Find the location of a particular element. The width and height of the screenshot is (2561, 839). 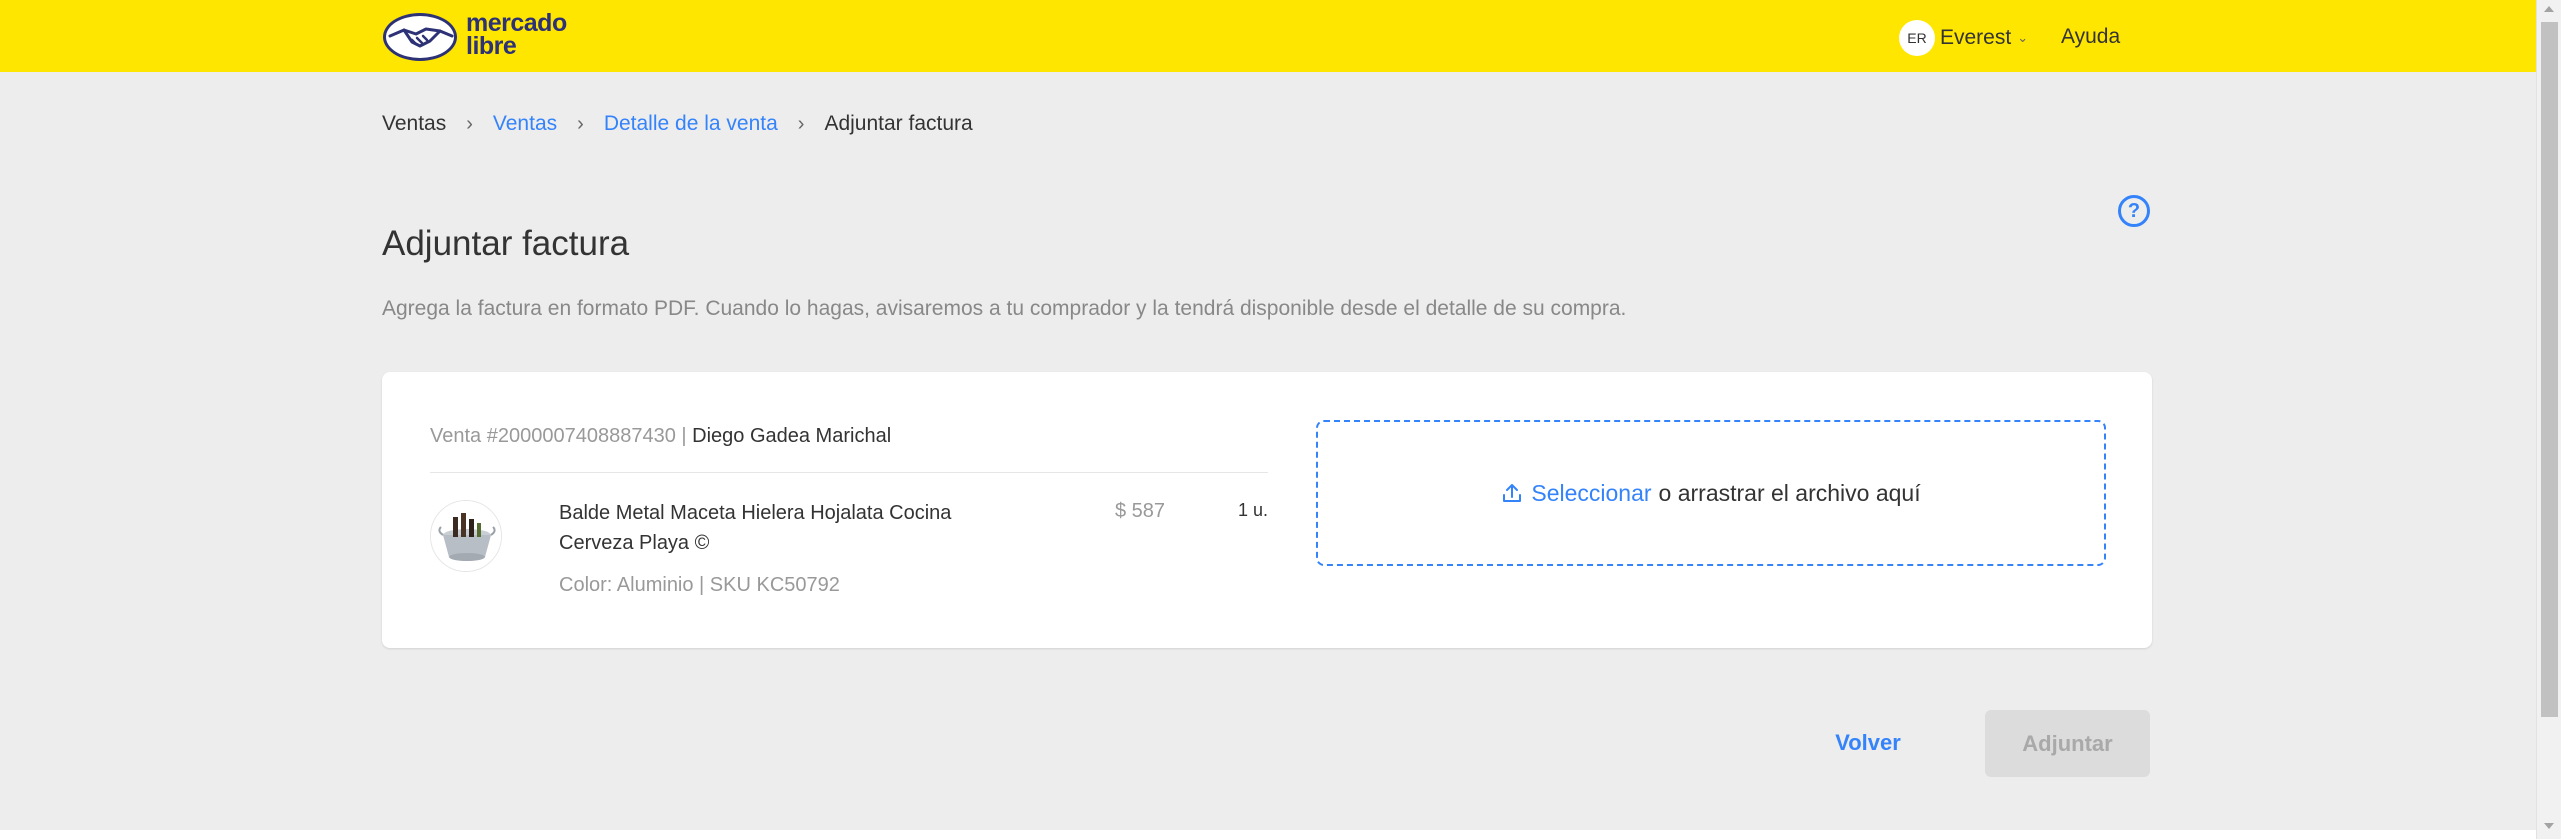

breadcrumb-item-sale-detail: Detalle de la venta is located at coordinates (691, 124).